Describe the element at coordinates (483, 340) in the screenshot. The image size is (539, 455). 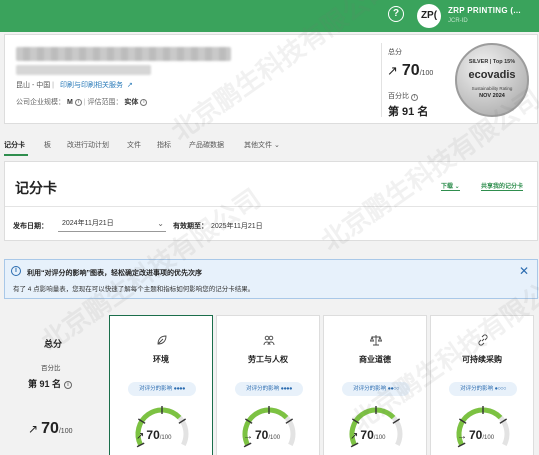
I see `link-icon` at that location.